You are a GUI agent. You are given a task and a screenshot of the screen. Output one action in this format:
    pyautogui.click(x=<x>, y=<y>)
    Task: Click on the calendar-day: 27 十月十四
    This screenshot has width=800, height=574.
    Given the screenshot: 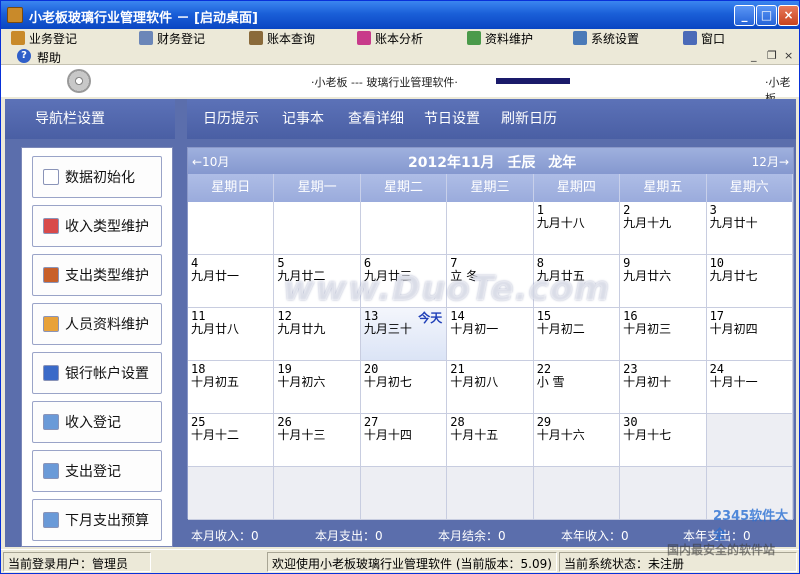 What is the action you would take?
    pyautogui.click(x=404, y=440)
    